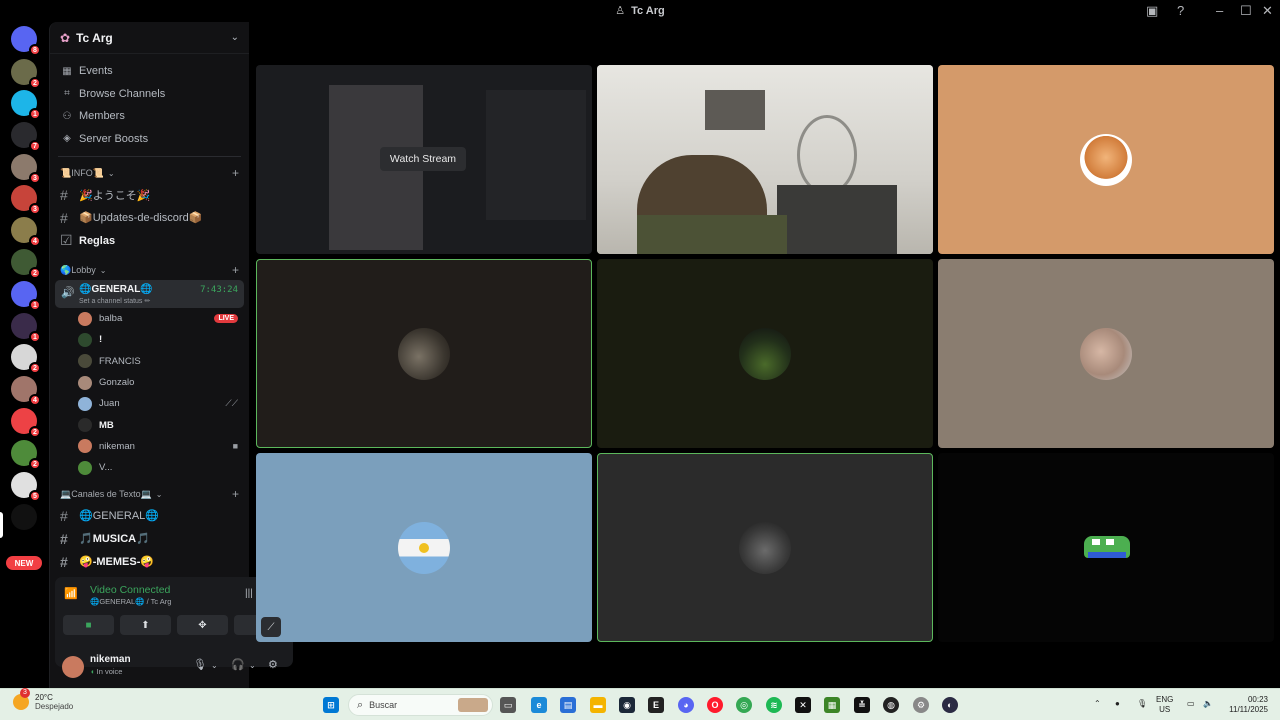 Image resolution: width=1280 pixels, height=720 pixels. Describe the element at coordinates (744, 705) in the screenshot. I see `chrome-icon: ◎` at that location.